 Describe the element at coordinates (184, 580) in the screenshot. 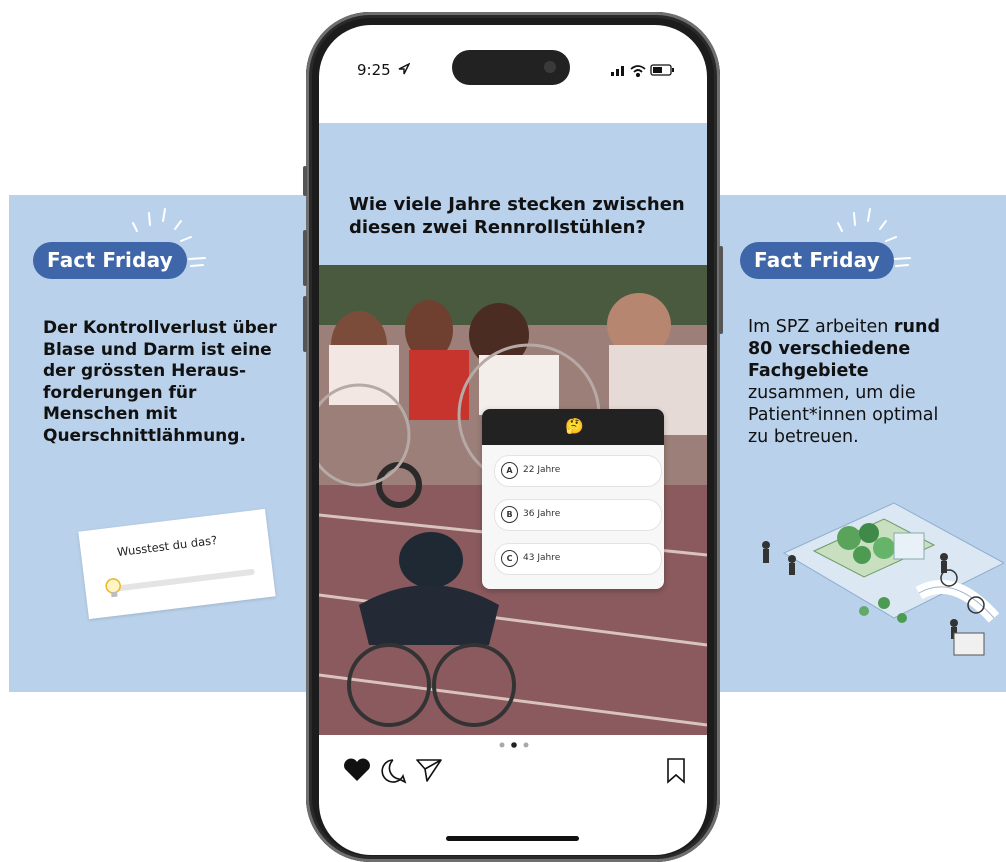

I see `poll-slider` at that location.